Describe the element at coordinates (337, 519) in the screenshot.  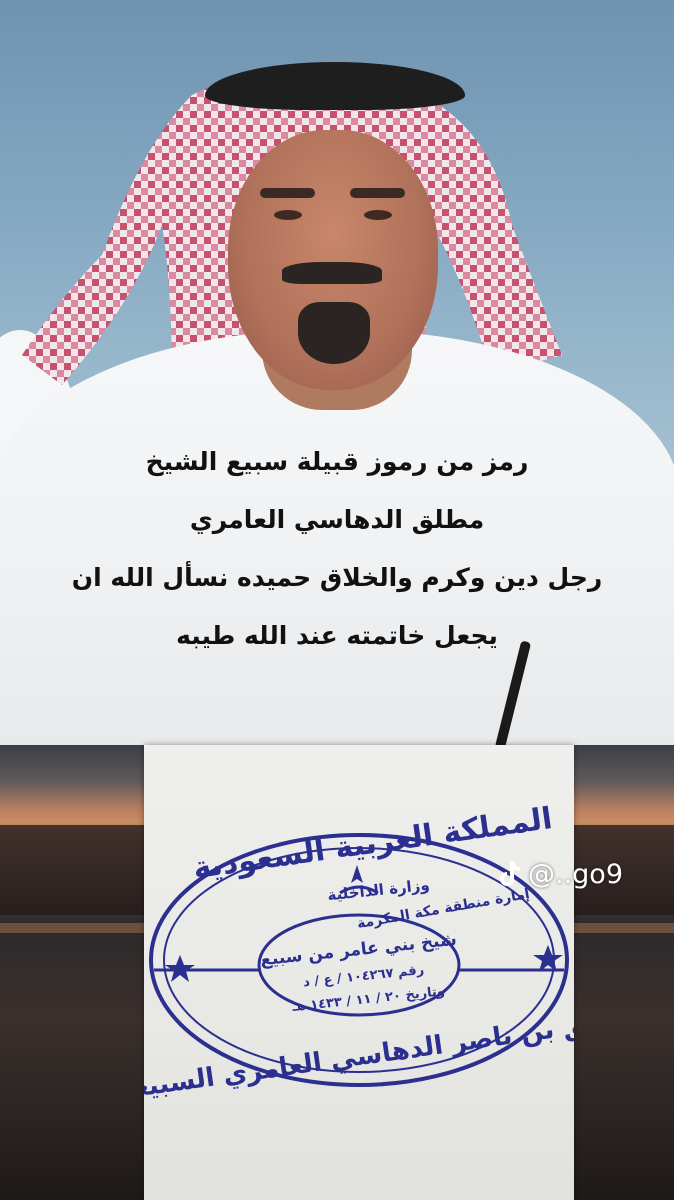
I see `caption-line-2: مطلق الدهاسي العامري` at that location.